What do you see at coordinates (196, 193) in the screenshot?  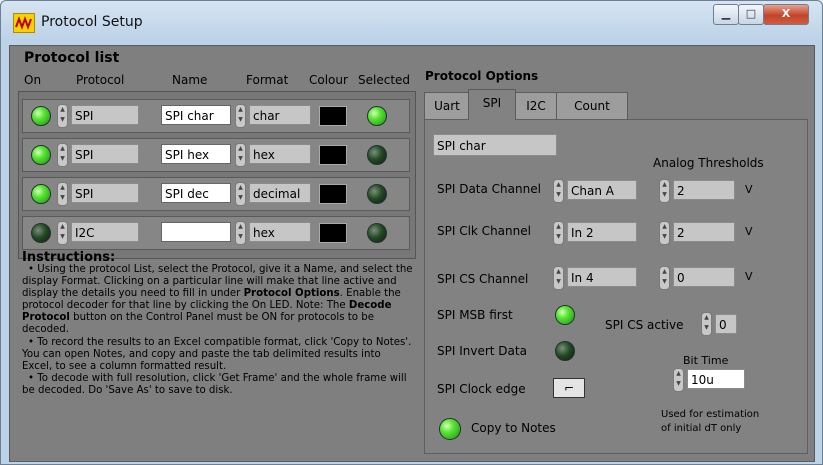 I see `name-field: SPI dec` at bounding box center [196, 193].